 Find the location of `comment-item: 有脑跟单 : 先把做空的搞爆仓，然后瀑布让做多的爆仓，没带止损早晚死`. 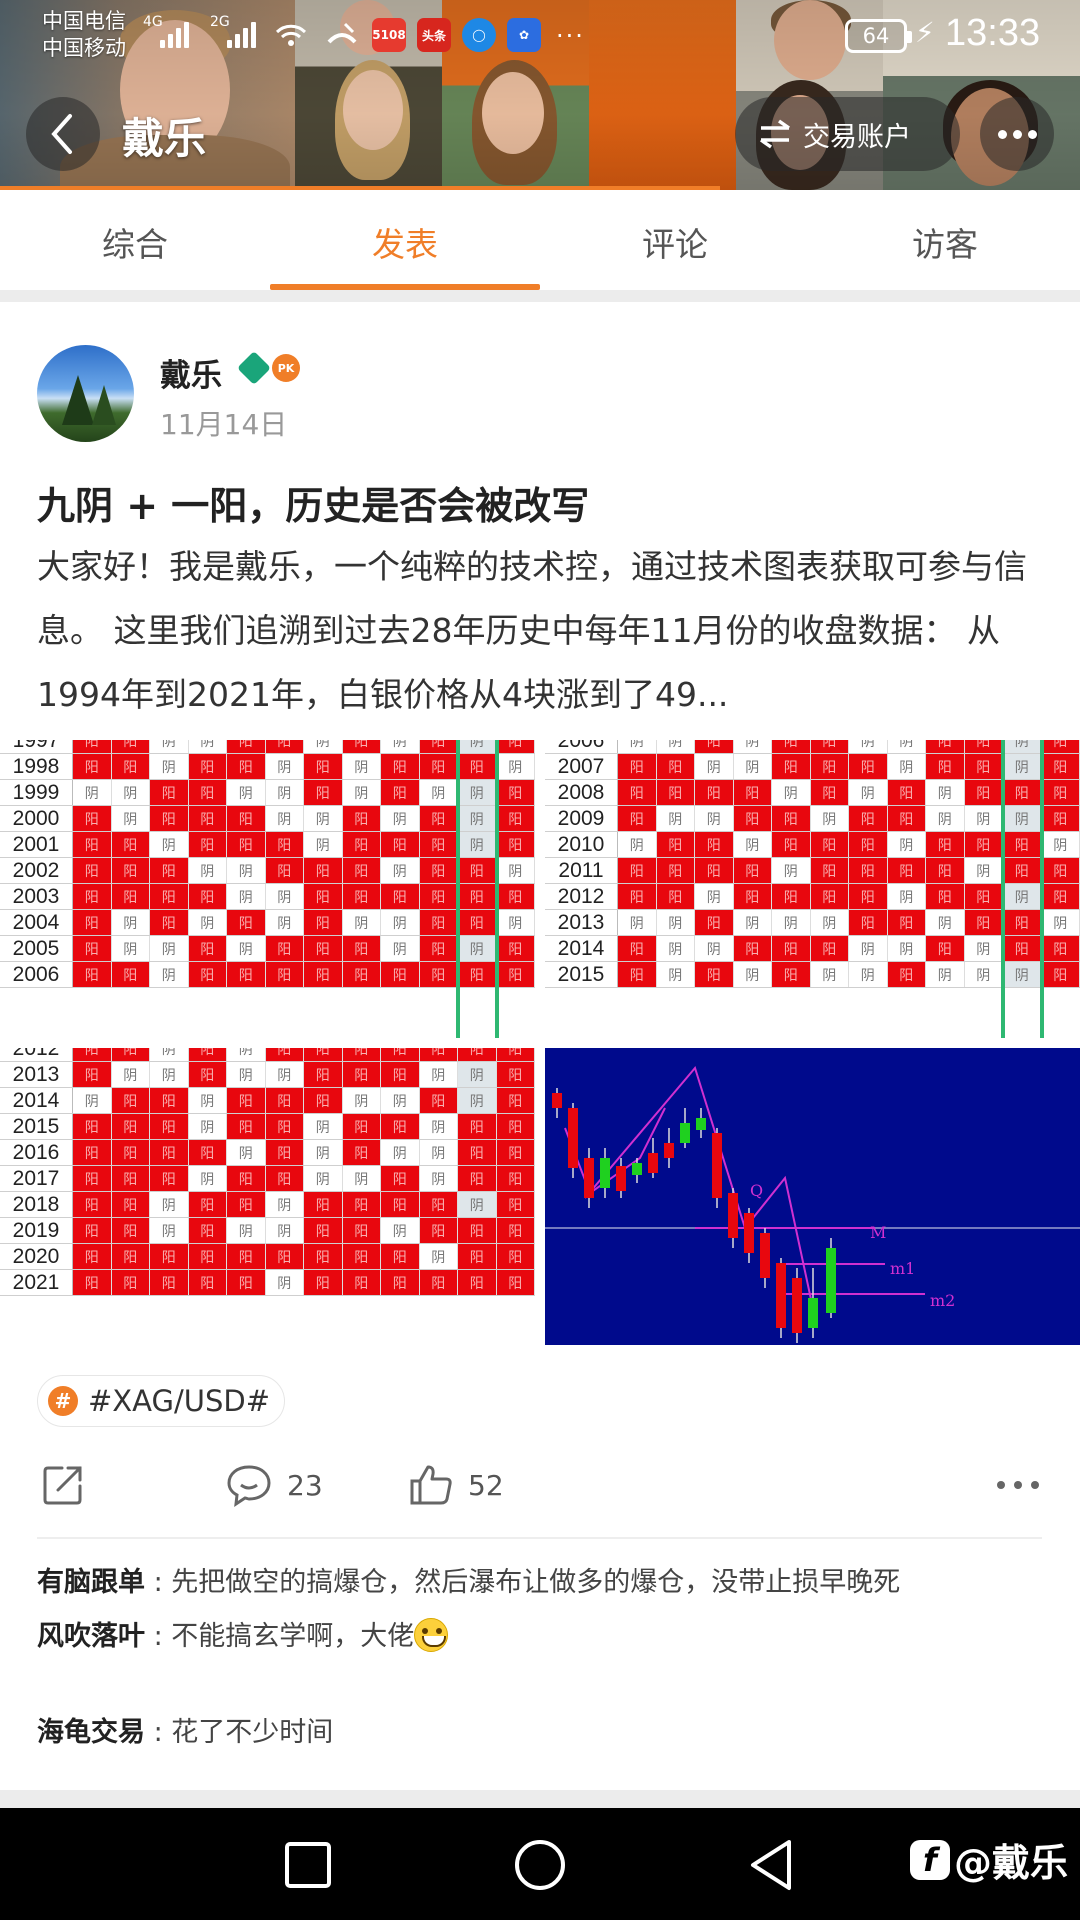

comment-item: 有脑跟单 : 先把做空的搞爆仓，然后瀑布让做多的爆仓，没带止损早晚死 is located at coordinates (468, 1579).